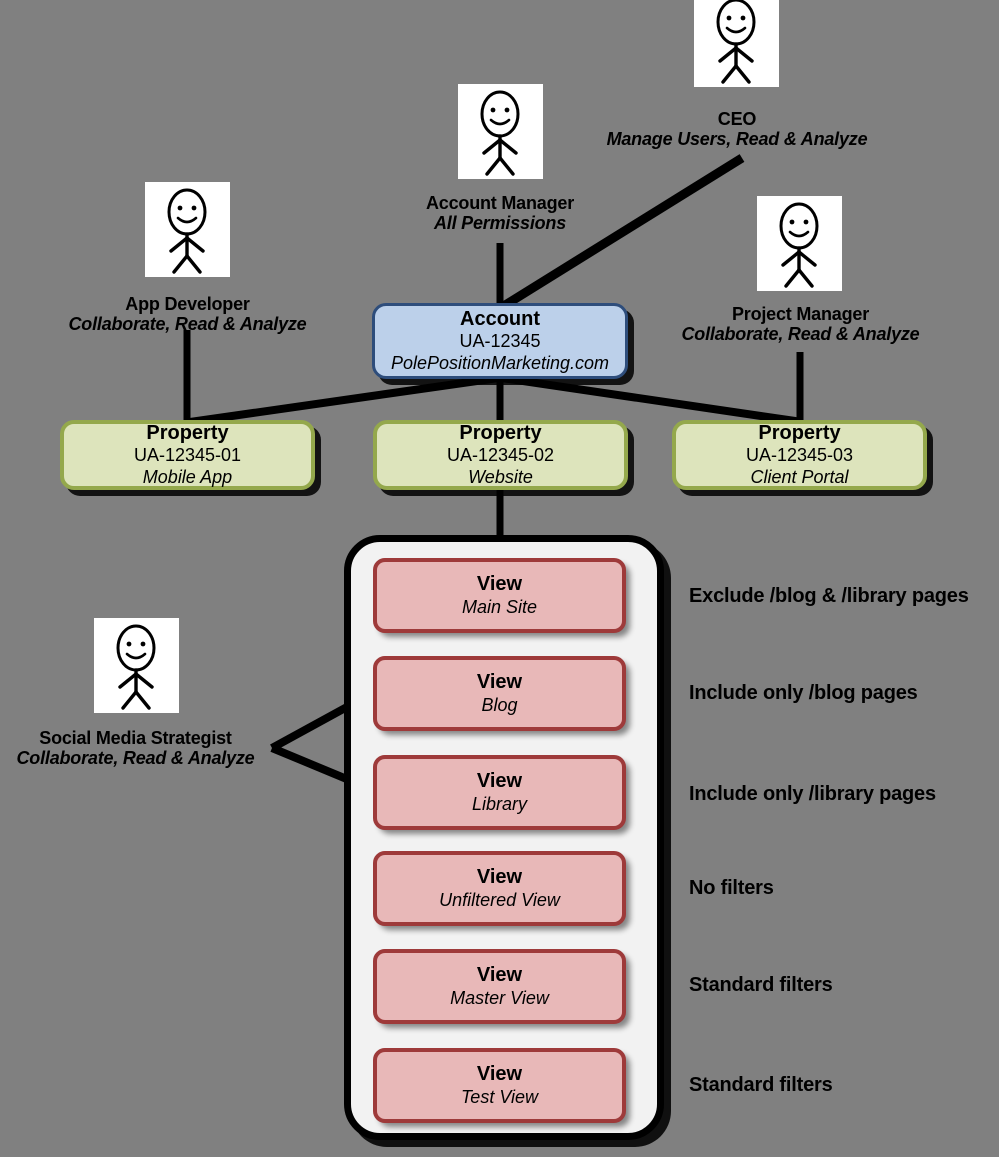 Image resolution: width=999 pixels, height=1157 pixels. I want to click on stick-figure-icon-social-media-strategist, so click(136, 665).